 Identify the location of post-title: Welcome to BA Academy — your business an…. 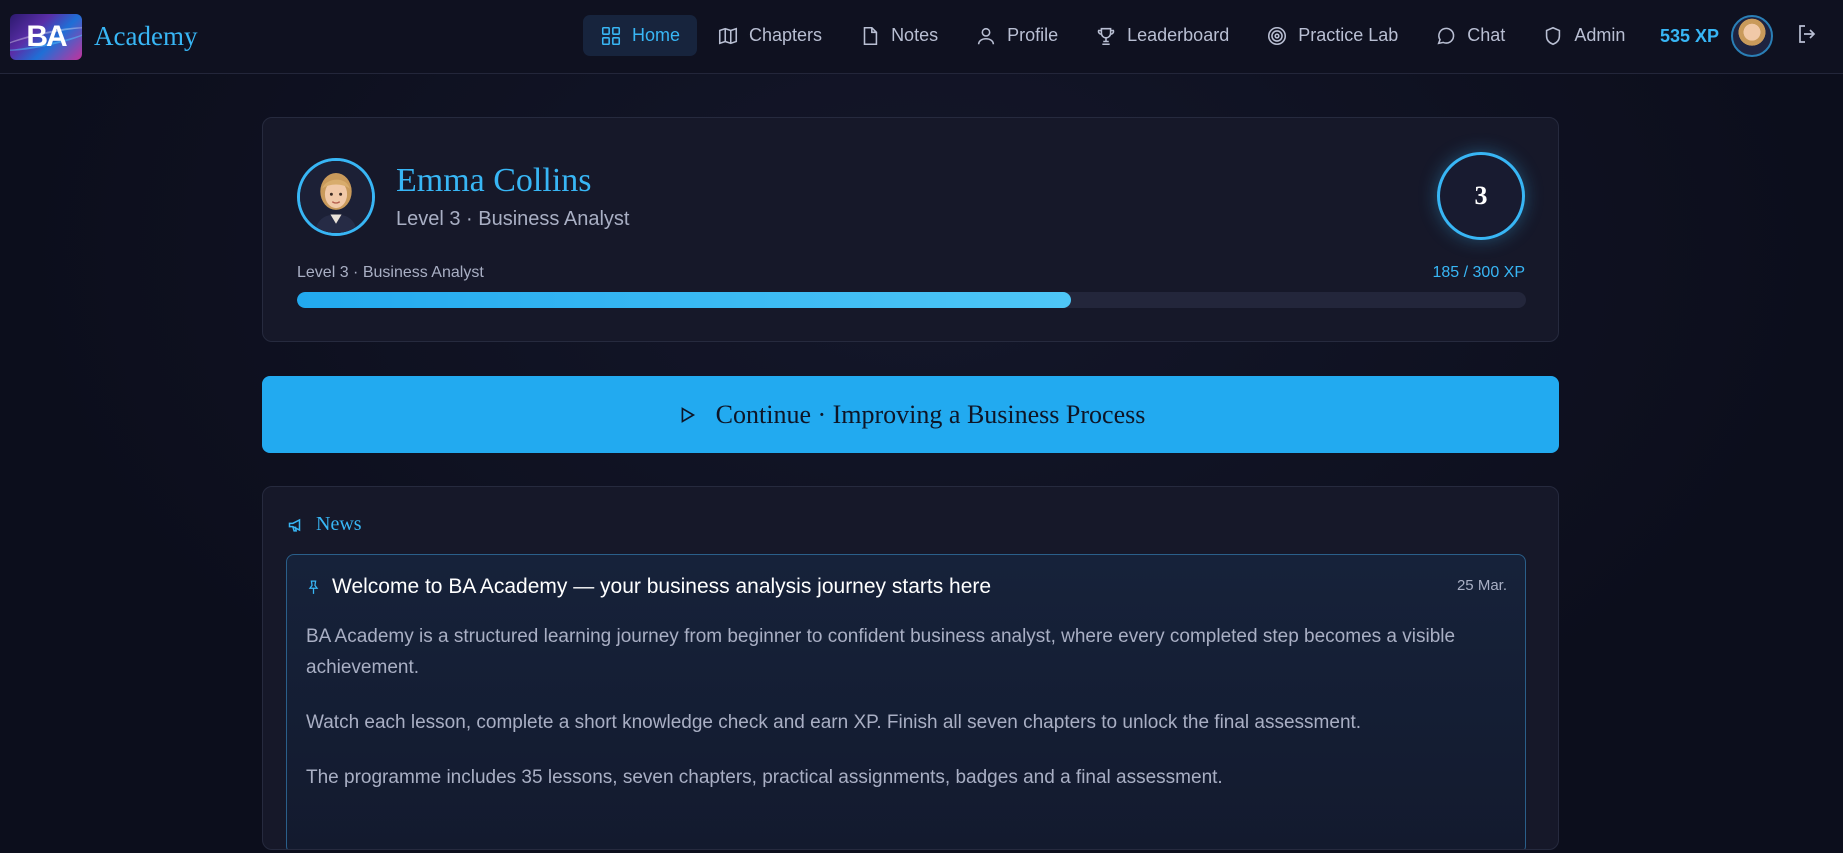
(648, 587).